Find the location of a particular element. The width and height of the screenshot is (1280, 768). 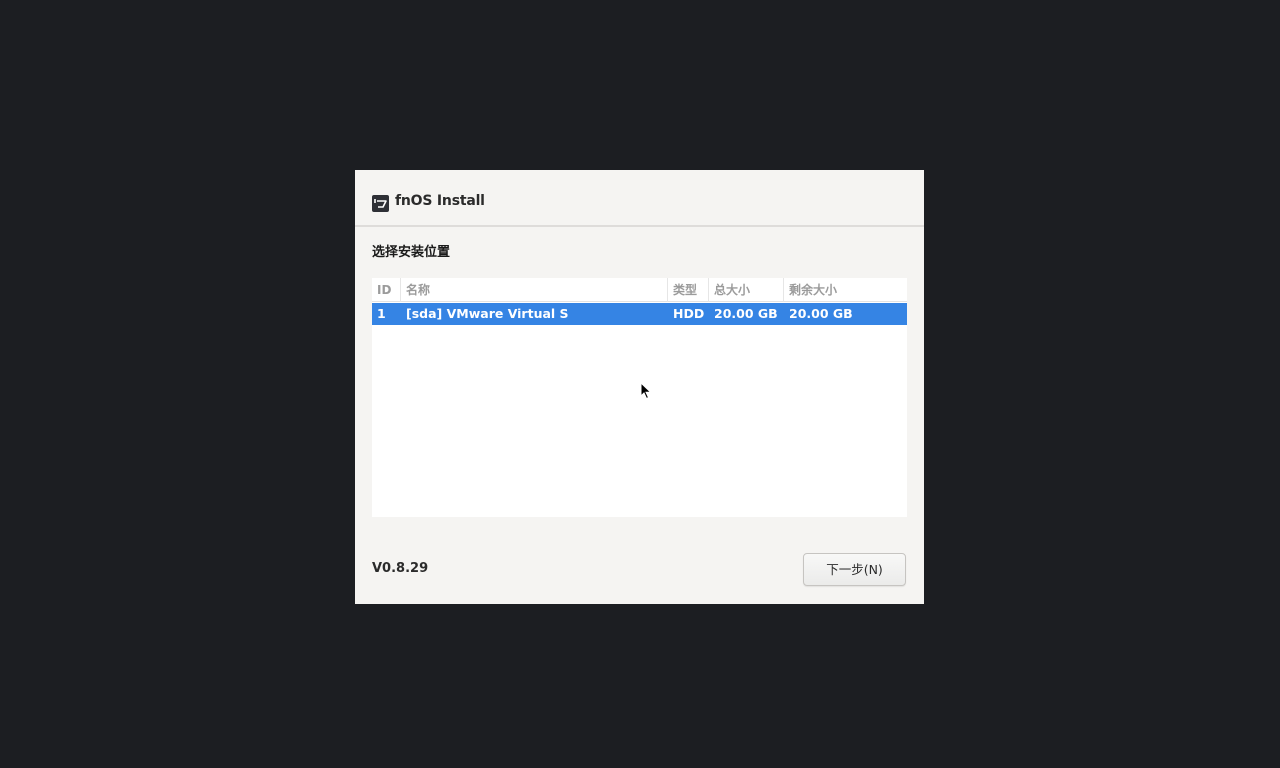

page-title: 选择安装位置 is located at coordinates (411, 252).